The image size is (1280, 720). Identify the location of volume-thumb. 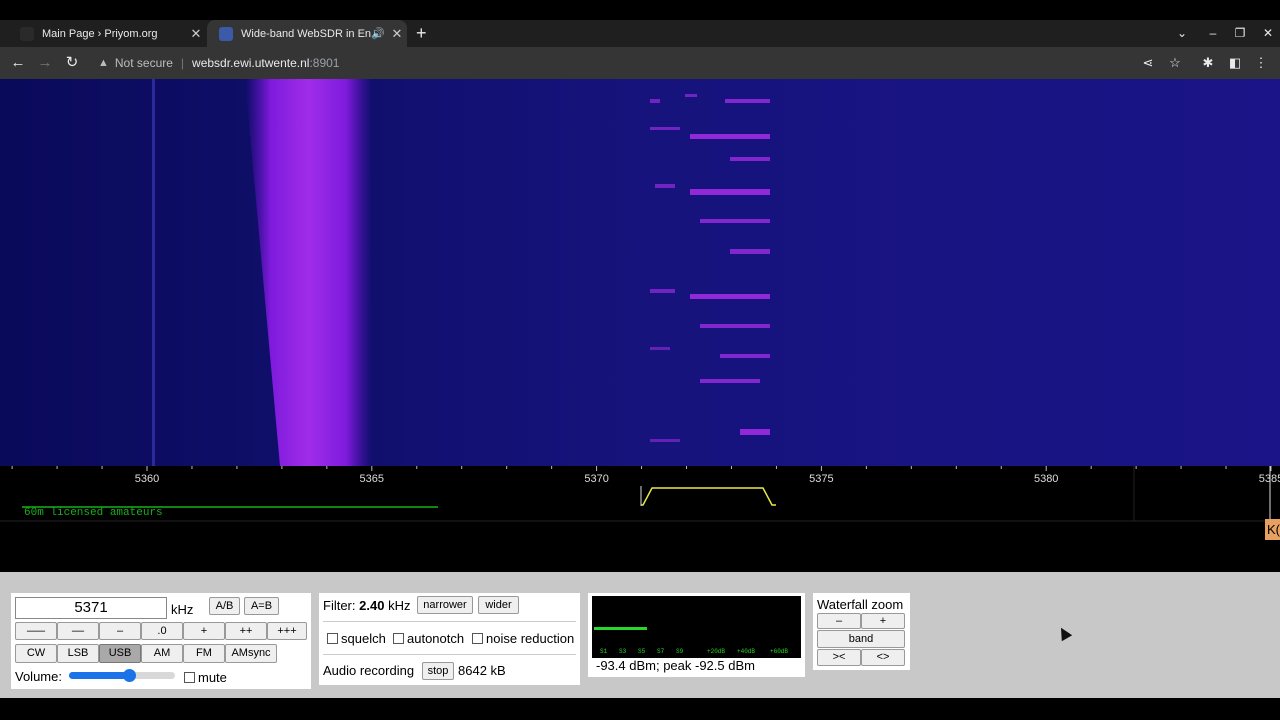
(129, 675).